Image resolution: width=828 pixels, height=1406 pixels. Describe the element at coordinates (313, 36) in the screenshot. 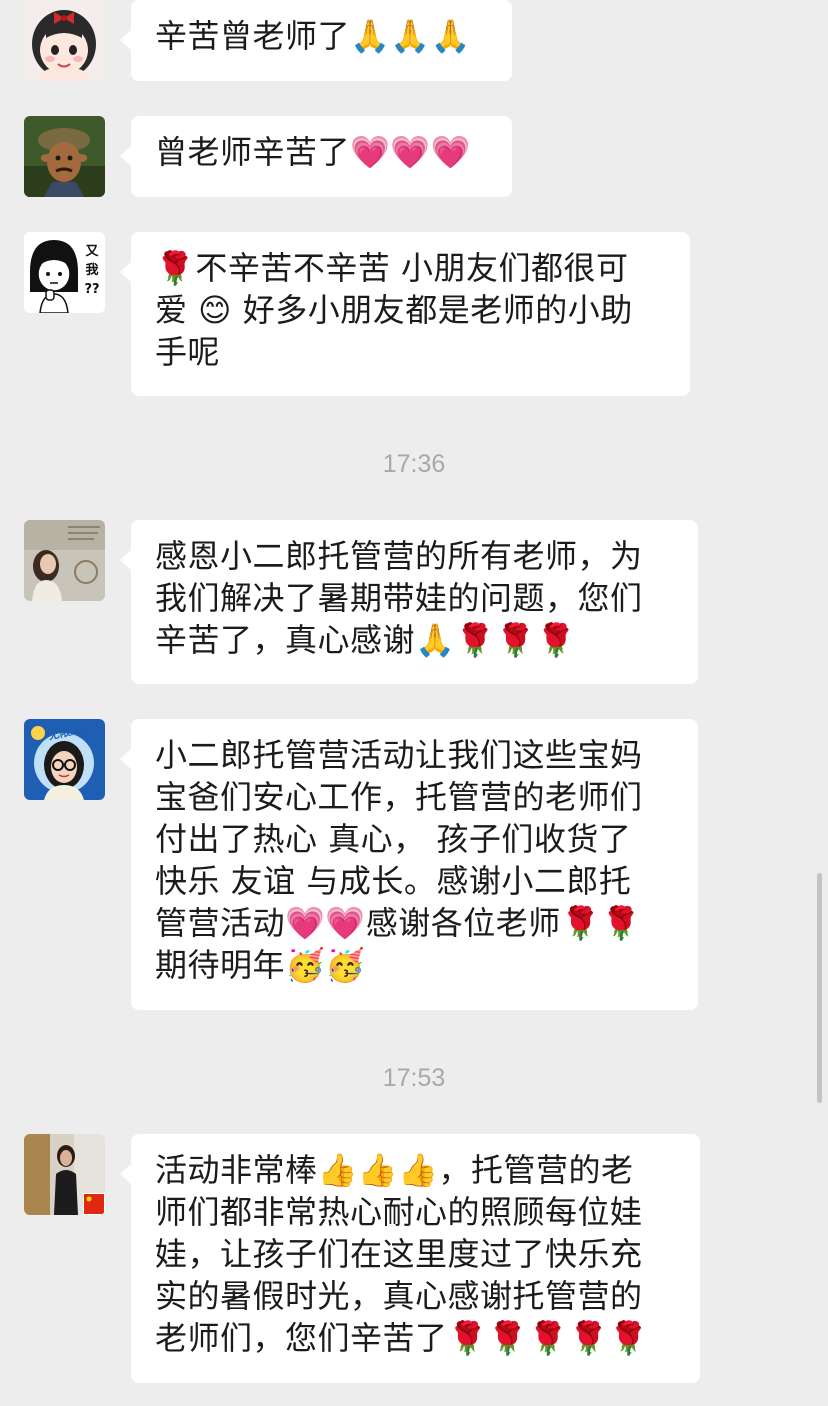

I see `message-text: 辛苦曾老师了🙏🙏🙏` at that location.